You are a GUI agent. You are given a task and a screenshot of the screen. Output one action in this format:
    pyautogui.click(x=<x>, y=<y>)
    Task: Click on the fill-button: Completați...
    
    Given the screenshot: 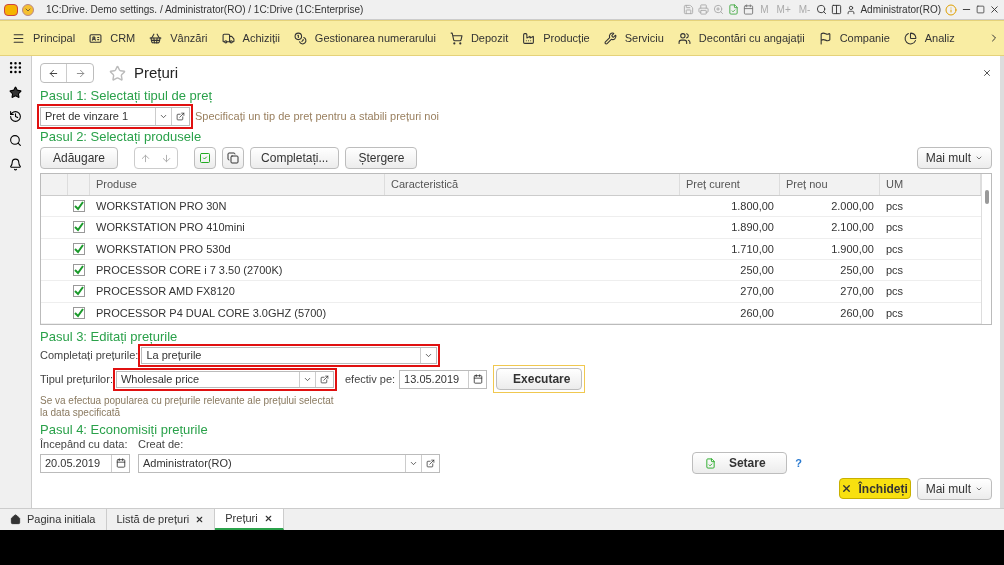 What is the action you would take?
    pyautogui.click(x=295, y=158)
    